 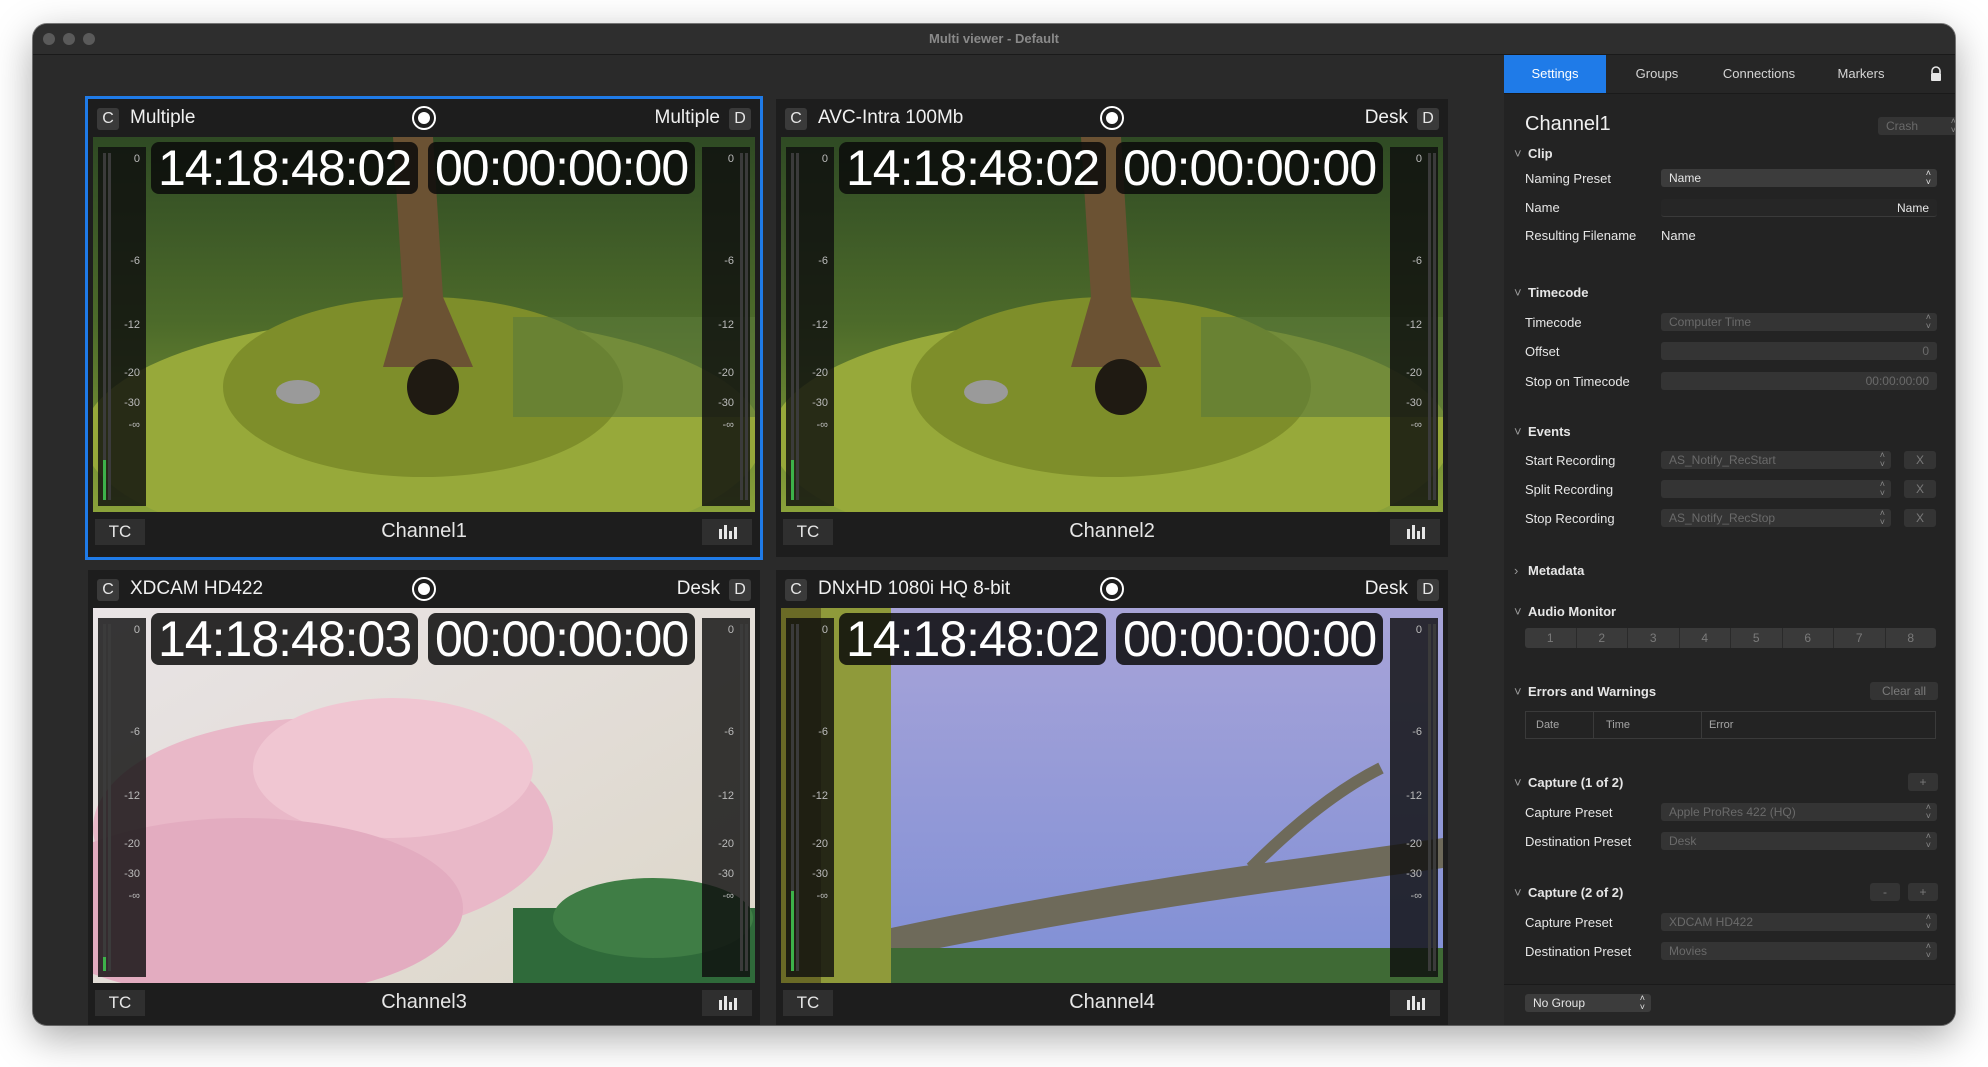 What do you see at coordinates (1920, 518) in the screenshot?
I see `stop-recording-clear-button: X` at bounding box center [1920, 518].